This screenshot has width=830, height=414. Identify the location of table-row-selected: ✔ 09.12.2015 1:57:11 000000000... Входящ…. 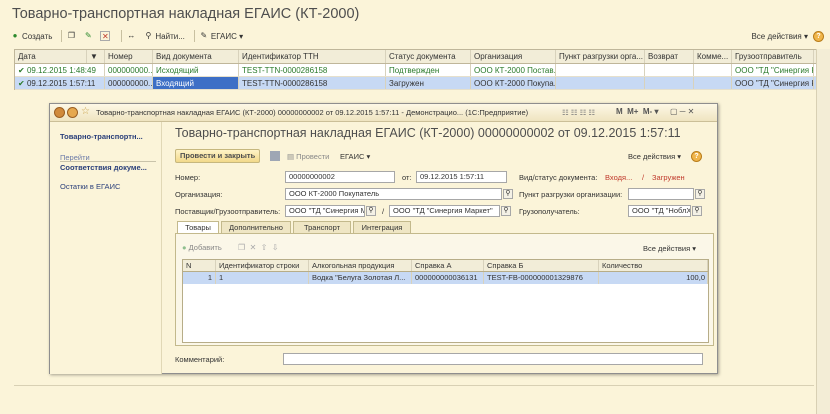
(422, 83).